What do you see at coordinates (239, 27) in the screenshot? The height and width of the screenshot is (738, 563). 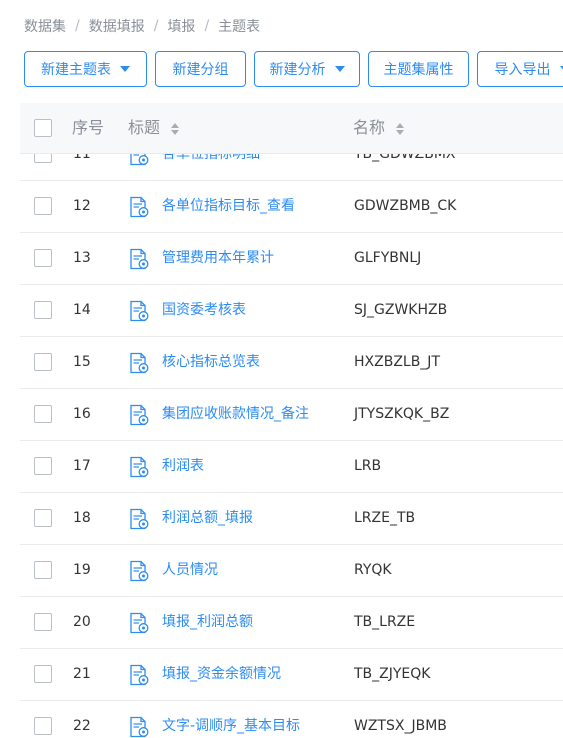 I see `breadcrumb-item-current: 主题表` at bounding box center [239, 27].